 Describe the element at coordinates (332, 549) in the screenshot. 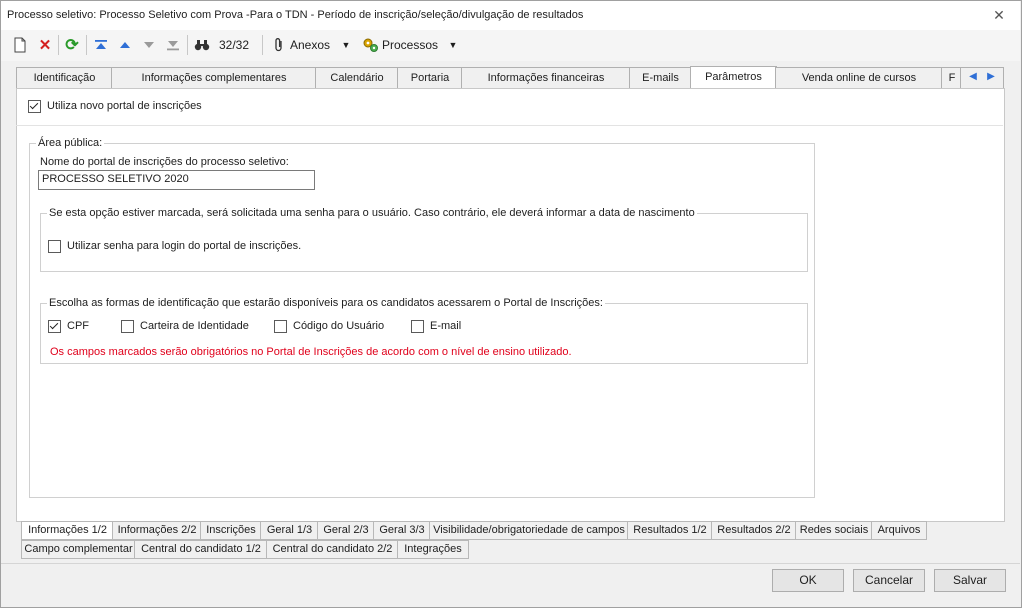

I see `bottom-tab-central-2: Central do candidato 2/2` at that location.